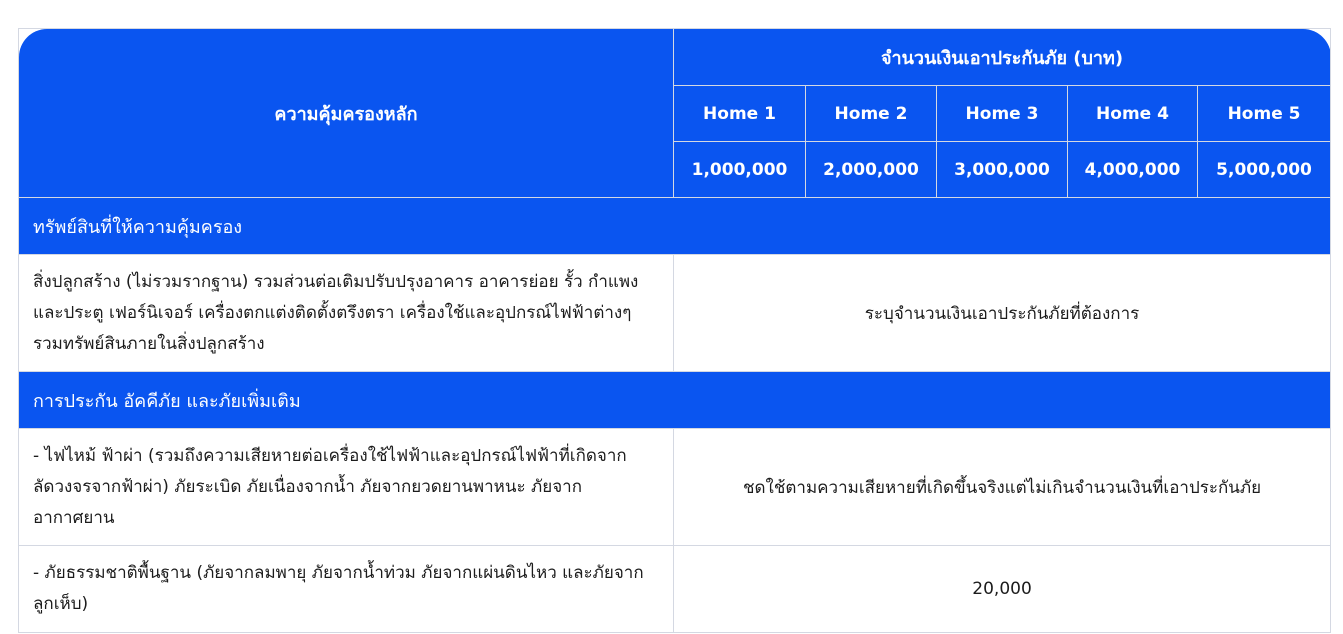 This screenshot has width=1343, height=634. What do you see at coordinates (1264, 169) in the screenshot?
I see `plan-amount-home-5: 5,000,000` at bounding box center [1264, 169].